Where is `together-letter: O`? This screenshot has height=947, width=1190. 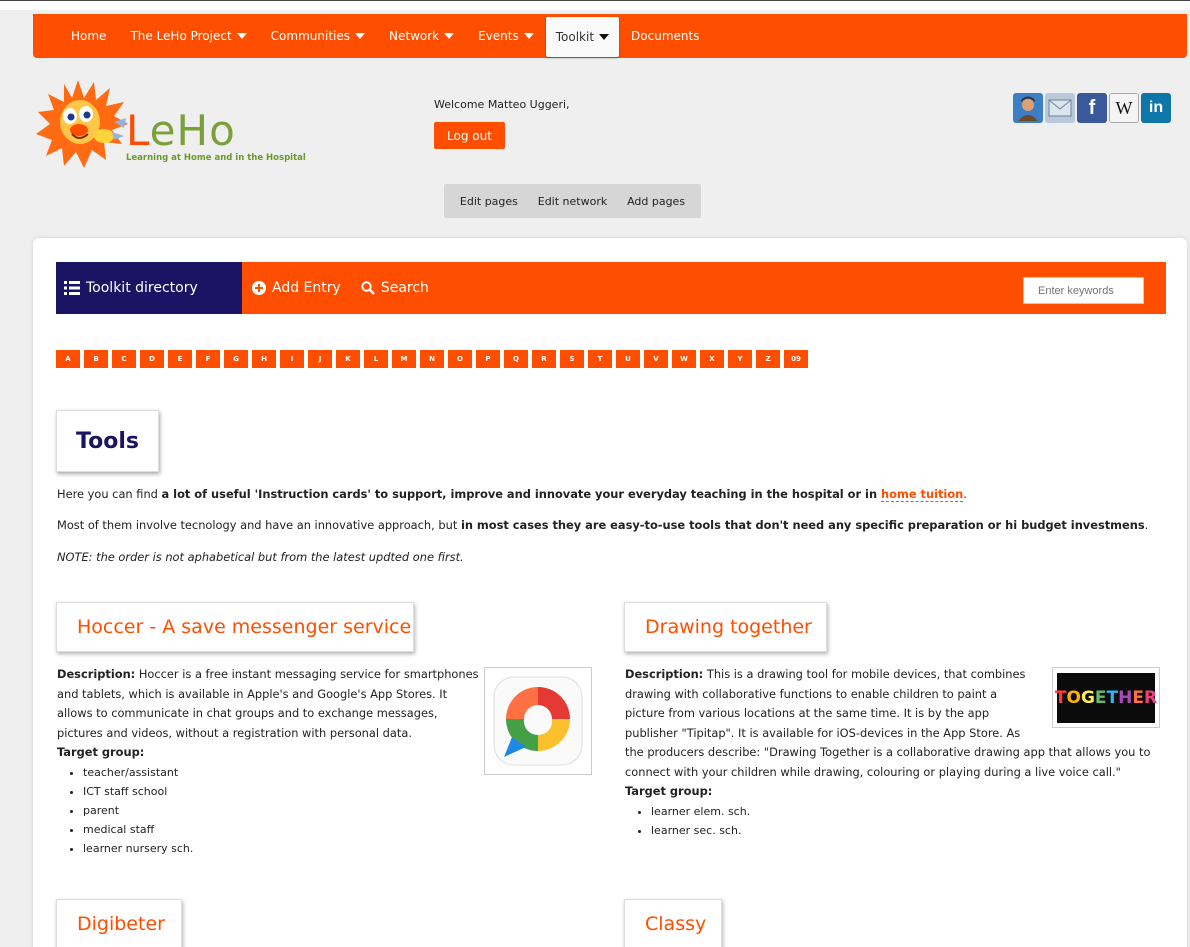
together-letter: O is located at coordinates (1073, 697).